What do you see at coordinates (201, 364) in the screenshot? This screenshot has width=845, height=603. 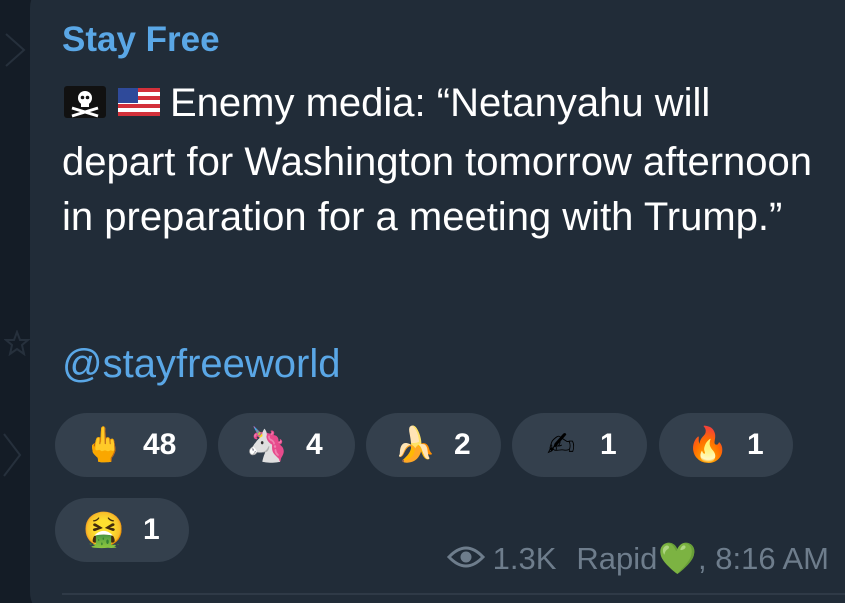 I see `channel-mention-link: @stayfreeworld` at bounding box center [201, 364].